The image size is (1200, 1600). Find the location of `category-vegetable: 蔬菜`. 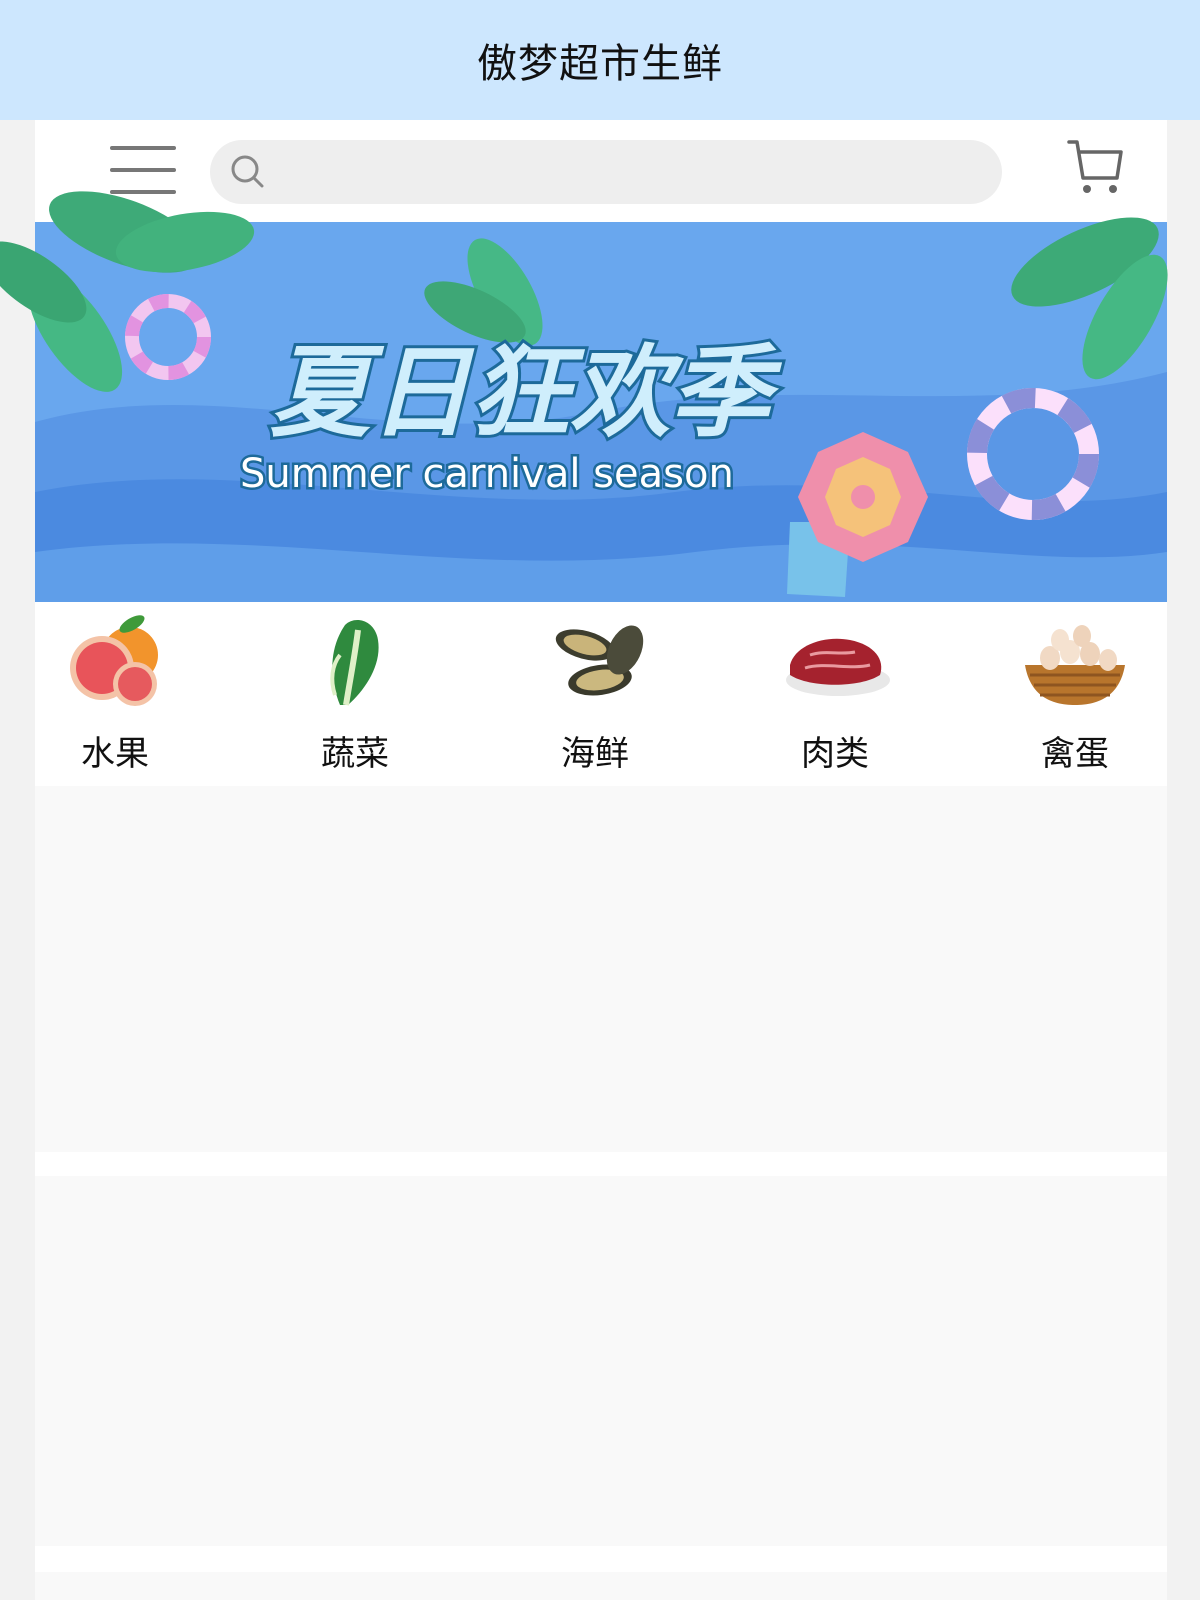

category-vegetable: 蔬菜 is located at coordinates (355, 692).